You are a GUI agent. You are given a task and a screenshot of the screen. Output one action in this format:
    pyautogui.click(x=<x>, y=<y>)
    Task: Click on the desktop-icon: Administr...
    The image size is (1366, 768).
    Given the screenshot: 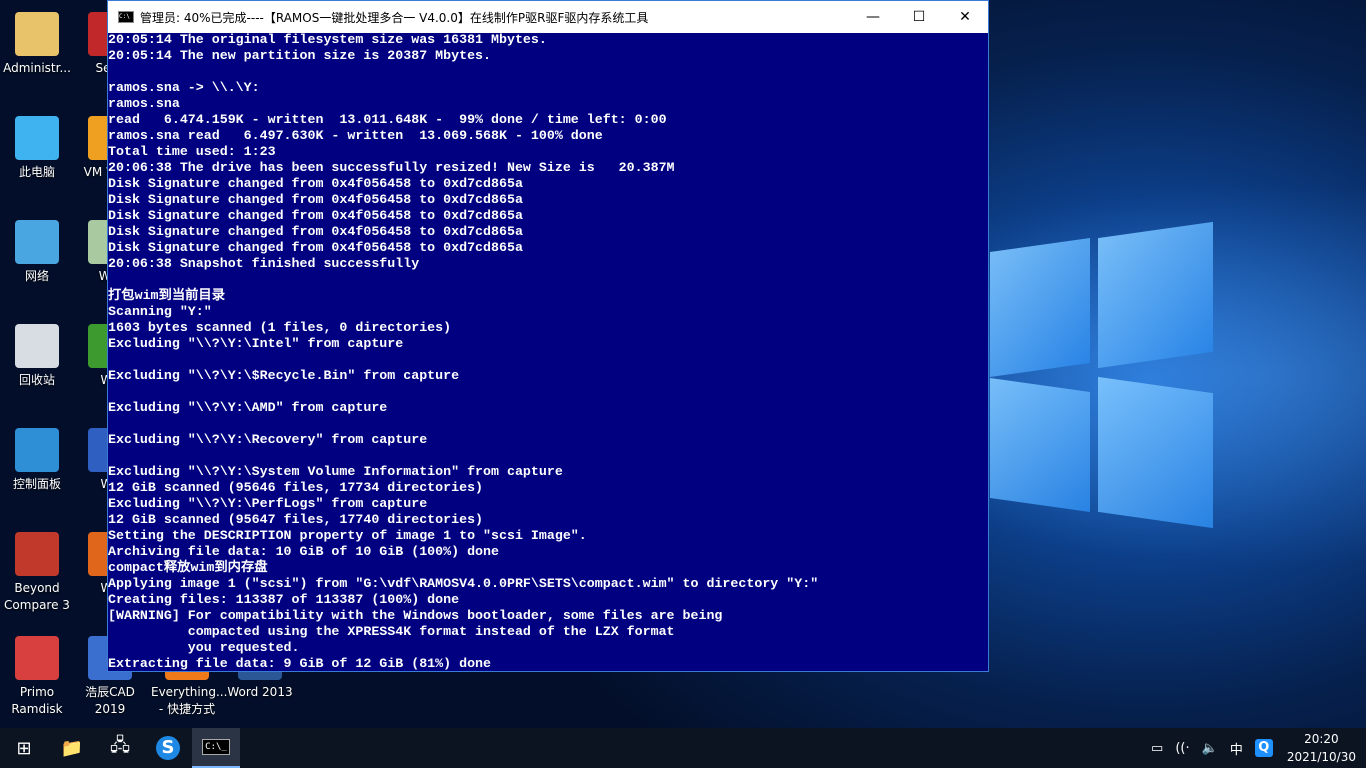 What is the action you would take?
    pyautogui.click(x=37, y=44)
    